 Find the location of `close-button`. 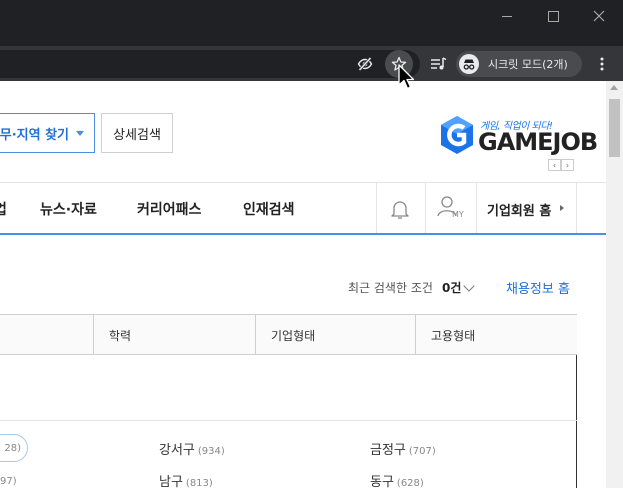

close-button is located at coordinates (599, 16).